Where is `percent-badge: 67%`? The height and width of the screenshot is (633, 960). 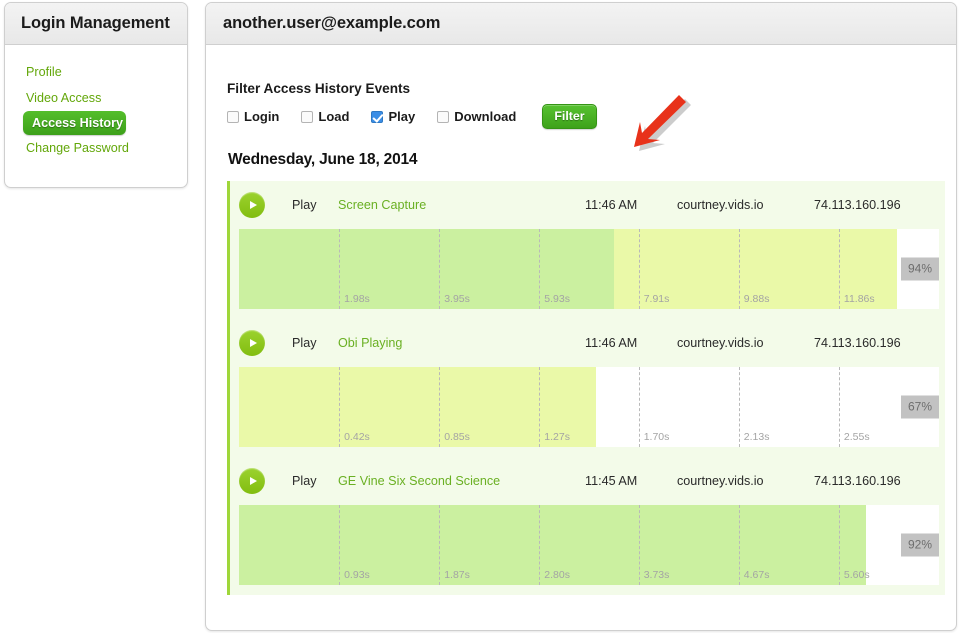 percent-badge: 67% is located at coordinates (919, 407).